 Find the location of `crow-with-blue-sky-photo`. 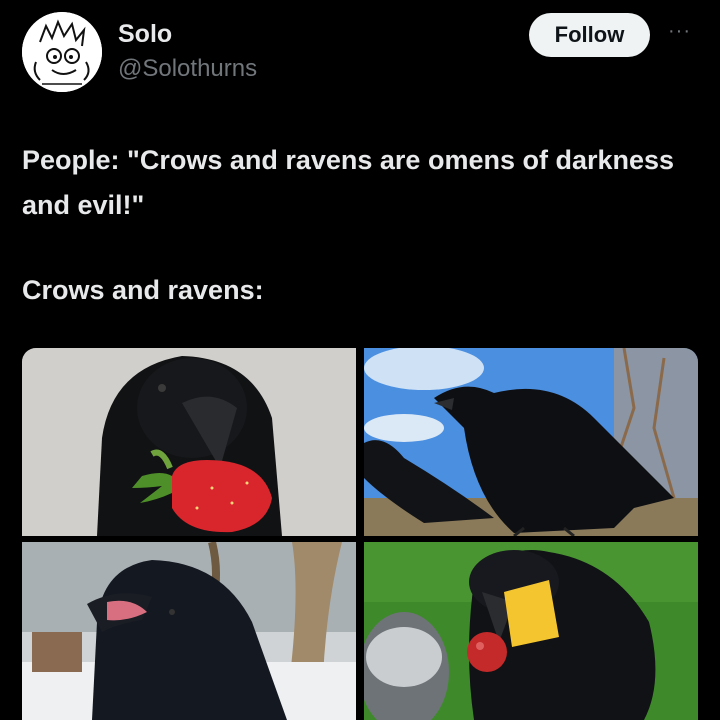

crow-with-blue-sky-photo is located at coordinates (531, 442).